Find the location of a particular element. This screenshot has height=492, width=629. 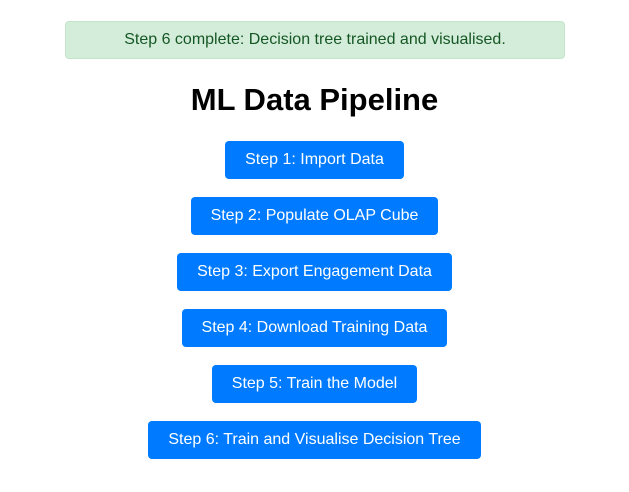

step-5-train-model-button: Step 5: Train the Model is located at coordinates (314, 384).